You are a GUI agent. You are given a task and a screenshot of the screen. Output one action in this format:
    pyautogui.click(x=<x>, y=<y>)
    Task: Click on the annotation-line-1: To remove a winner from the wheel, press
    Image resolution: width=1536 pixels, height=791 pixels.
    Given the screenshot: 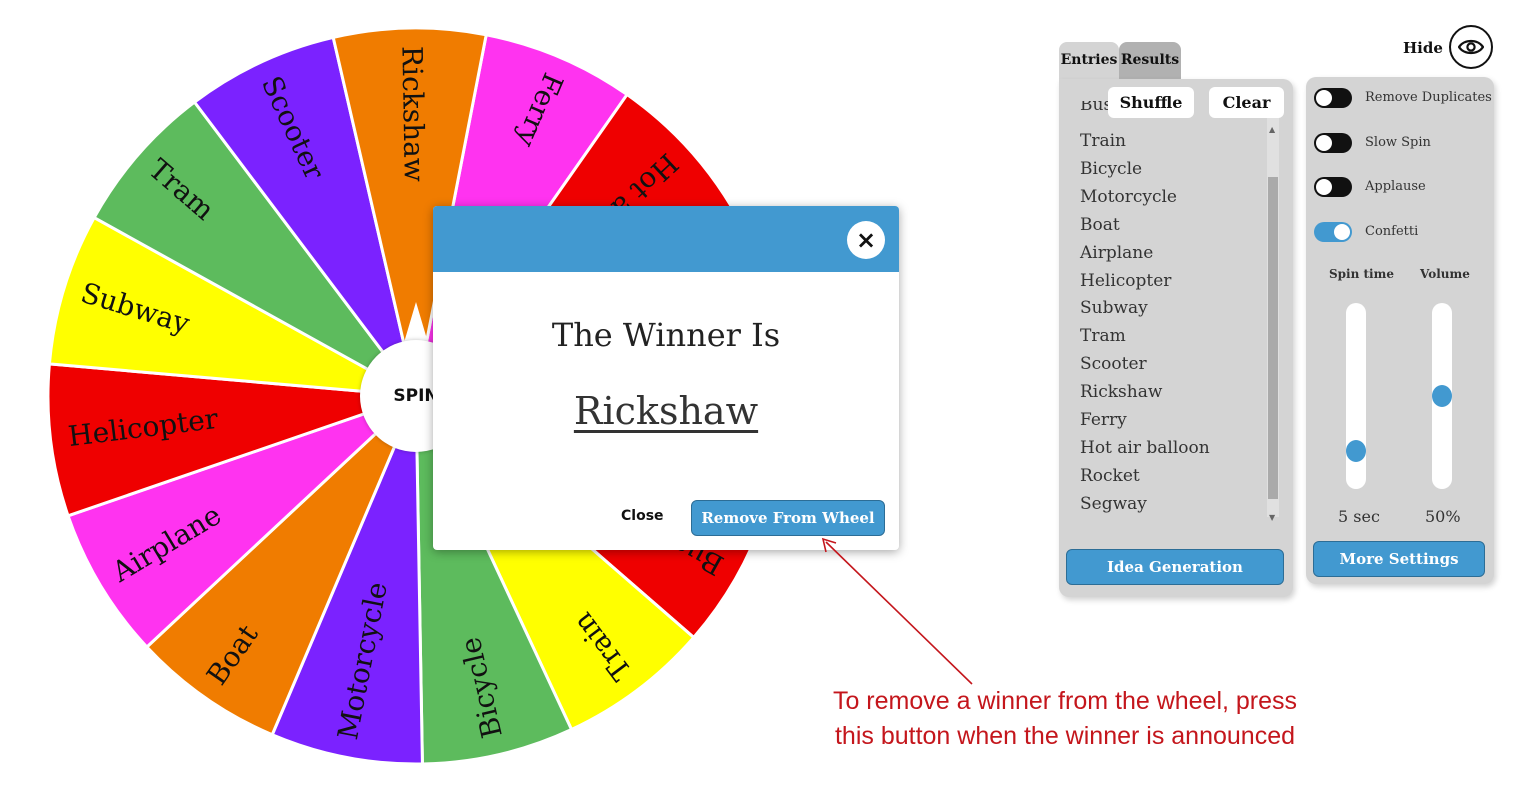 What is the action you would take?
    pyautogui.click(x=1065, y=701)
    